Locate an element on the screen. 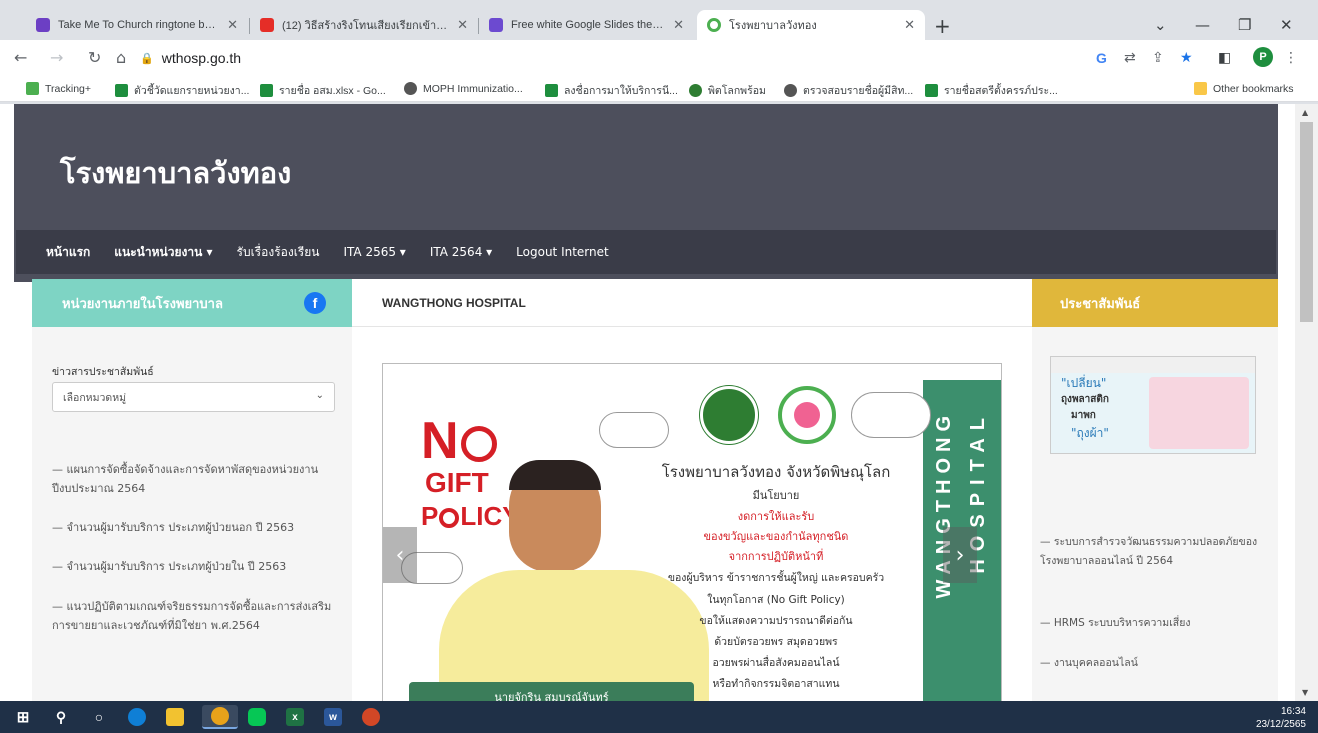  excel-icon: x is located at coordinates (295, 717).